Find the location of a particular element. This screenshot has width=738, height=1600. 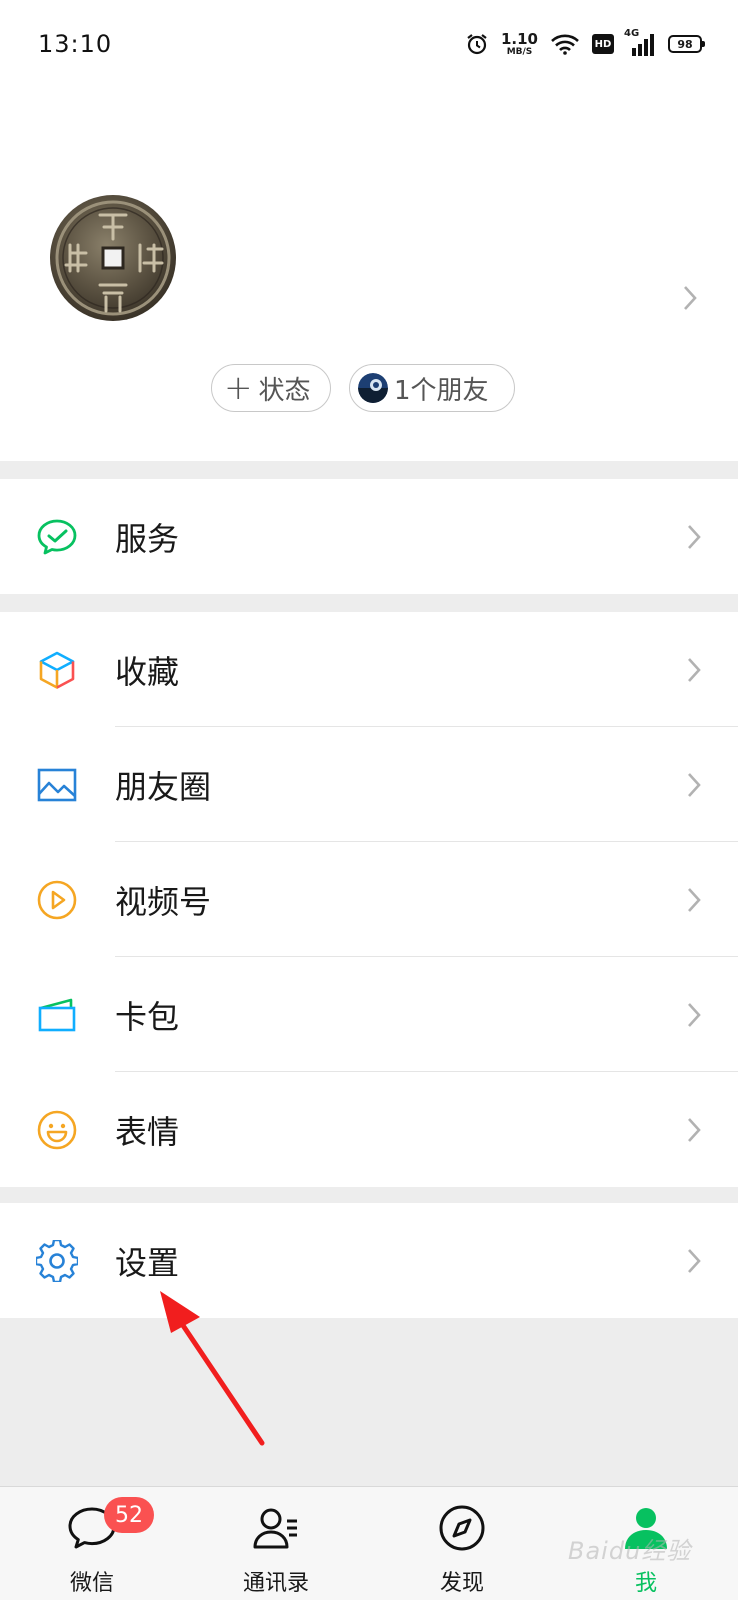

menu-item-label: 朋友圈 is located at coordinates (163, 786).